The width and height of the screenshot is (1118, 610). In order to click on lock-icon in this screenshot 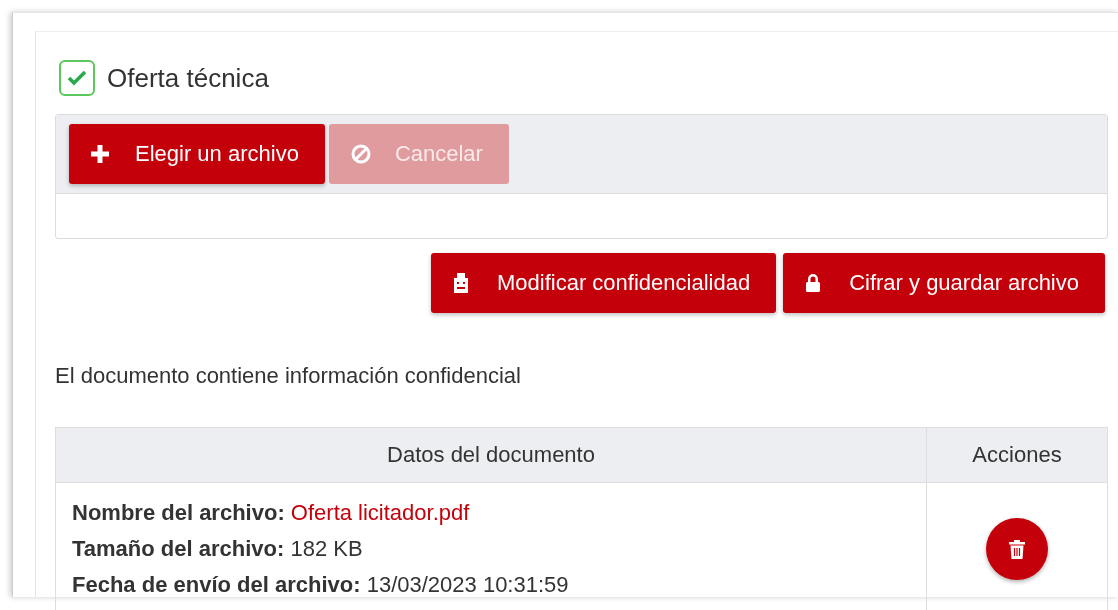, I will do `click(813, 283)`.